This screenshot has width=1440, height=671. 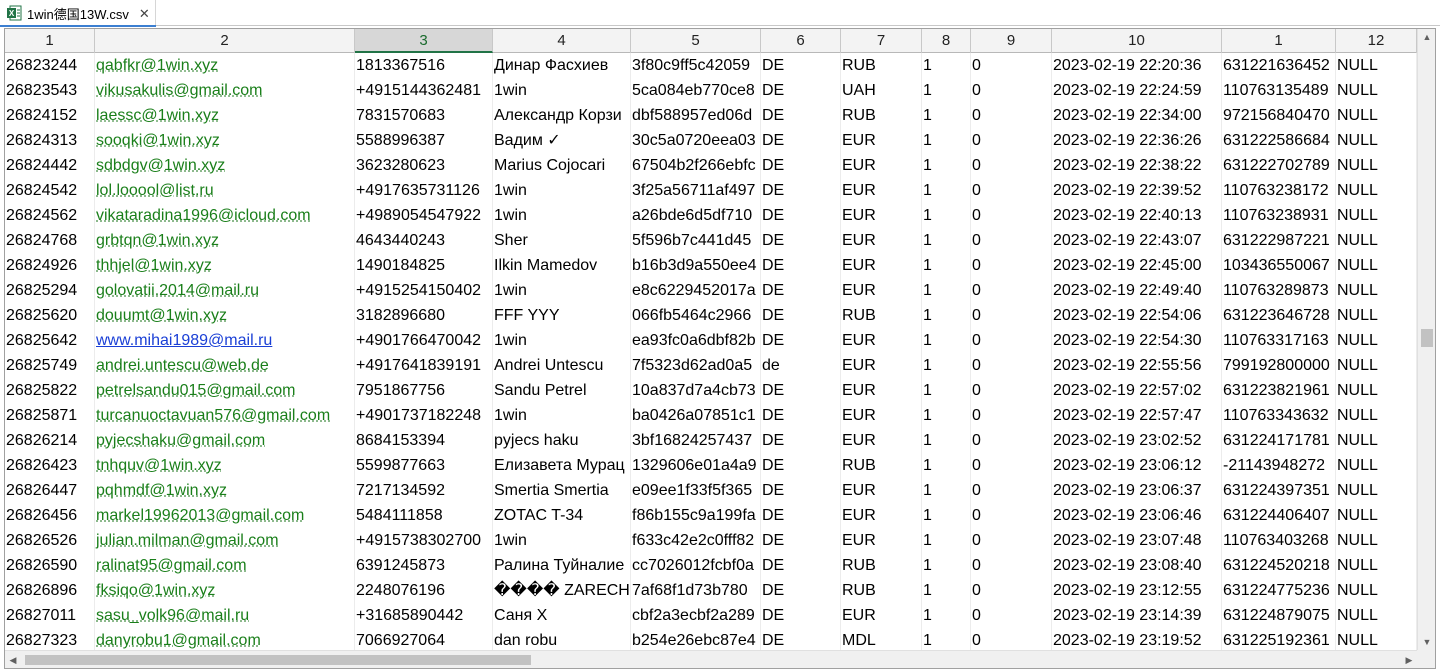 What do you see at coordinates (424, 540) in the screenshot?
I see `table-cell: +4915738302700` at bounding box center [424, 540].